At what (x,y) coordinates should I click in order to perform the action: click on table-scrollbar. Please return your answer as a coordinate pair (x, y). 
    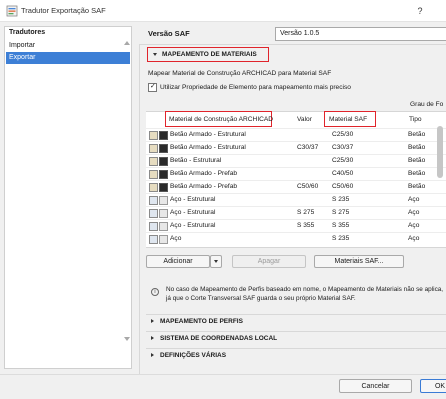
    Looking at the image, I should click on (440, 184).